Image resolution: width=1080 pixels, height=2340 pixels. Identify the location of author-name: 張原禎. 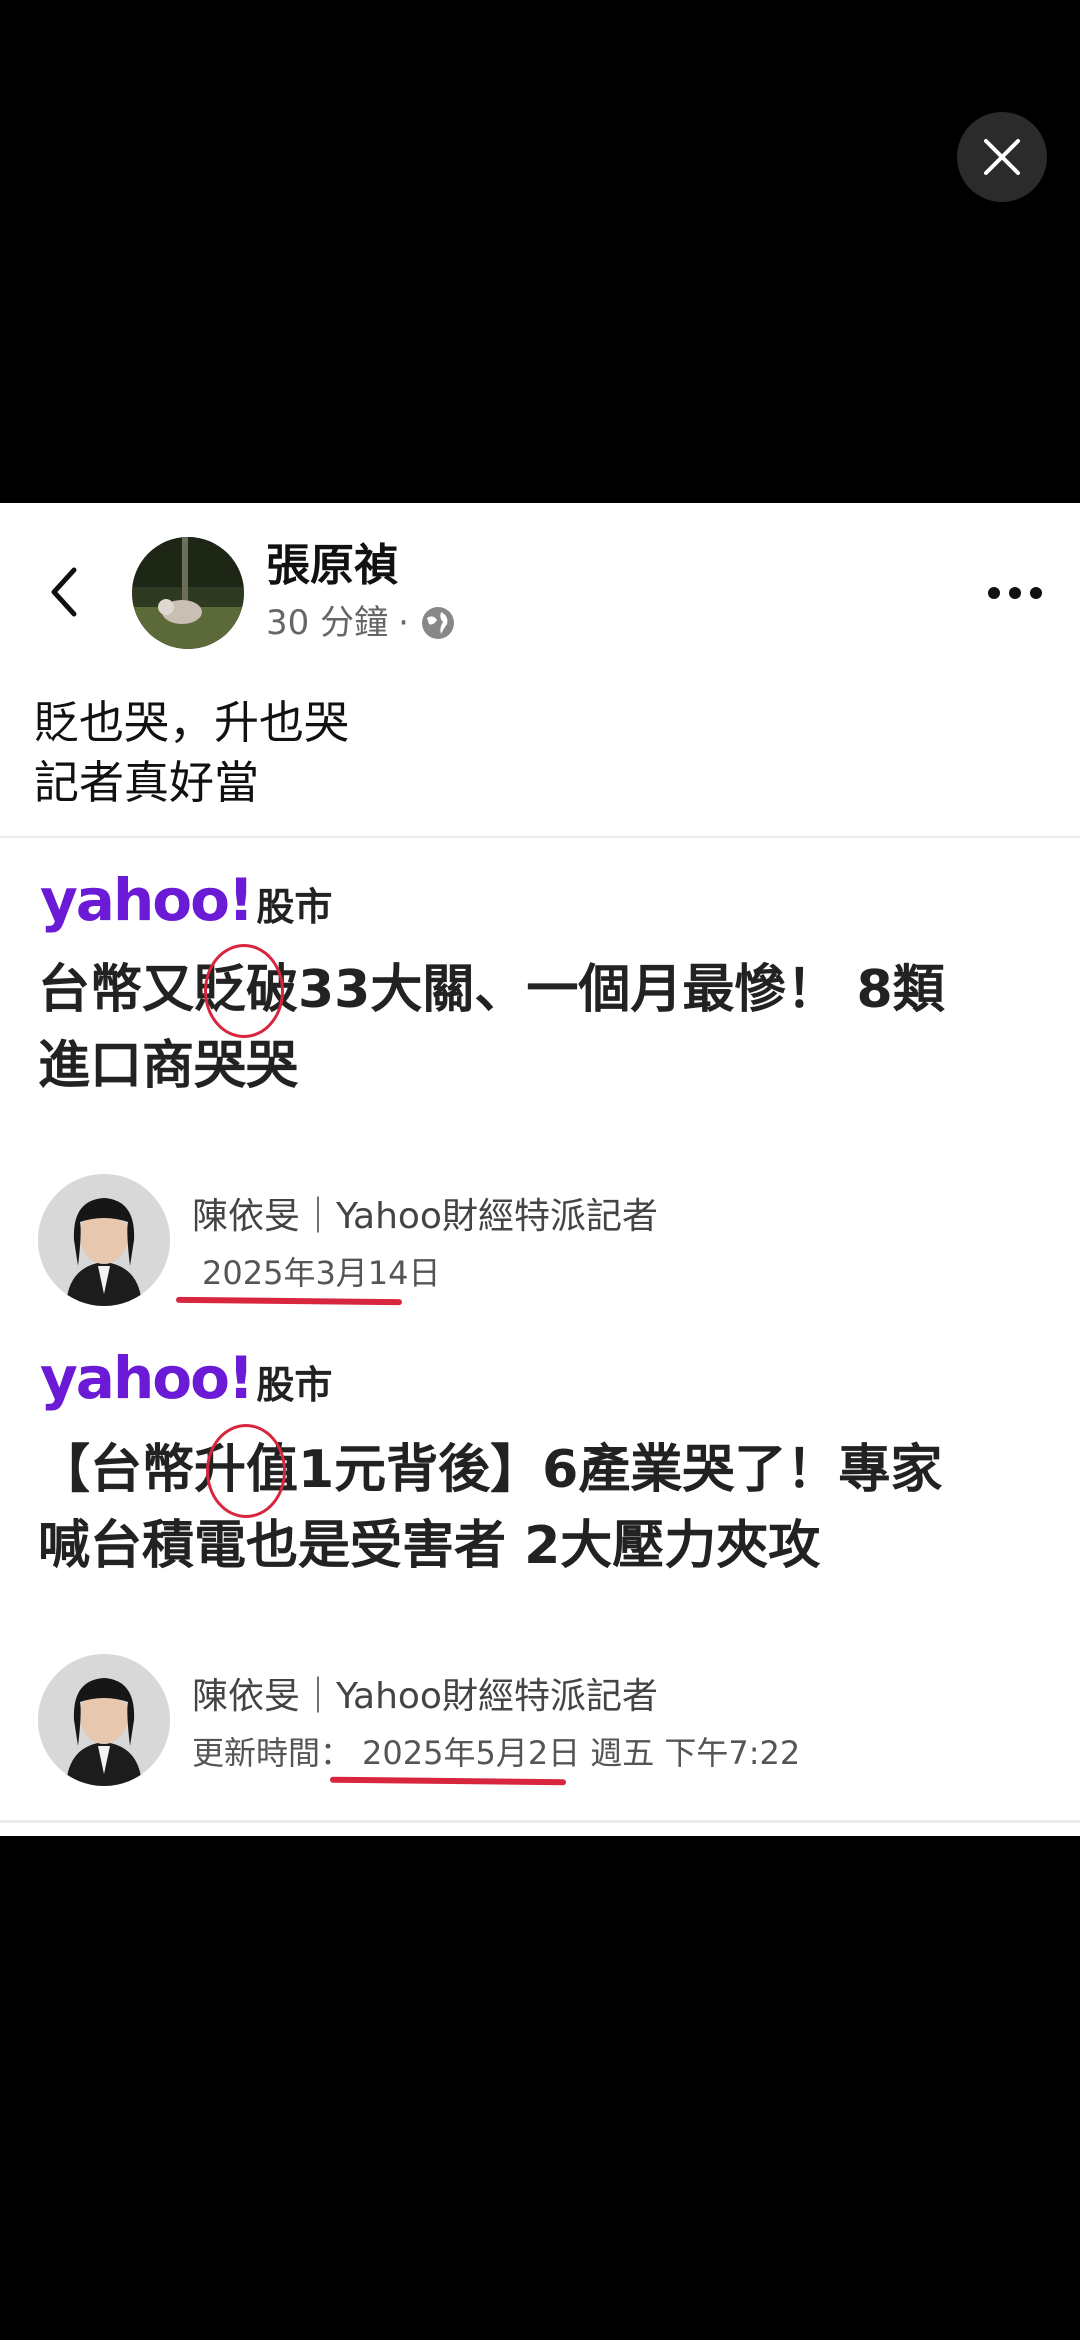
(332, 566).